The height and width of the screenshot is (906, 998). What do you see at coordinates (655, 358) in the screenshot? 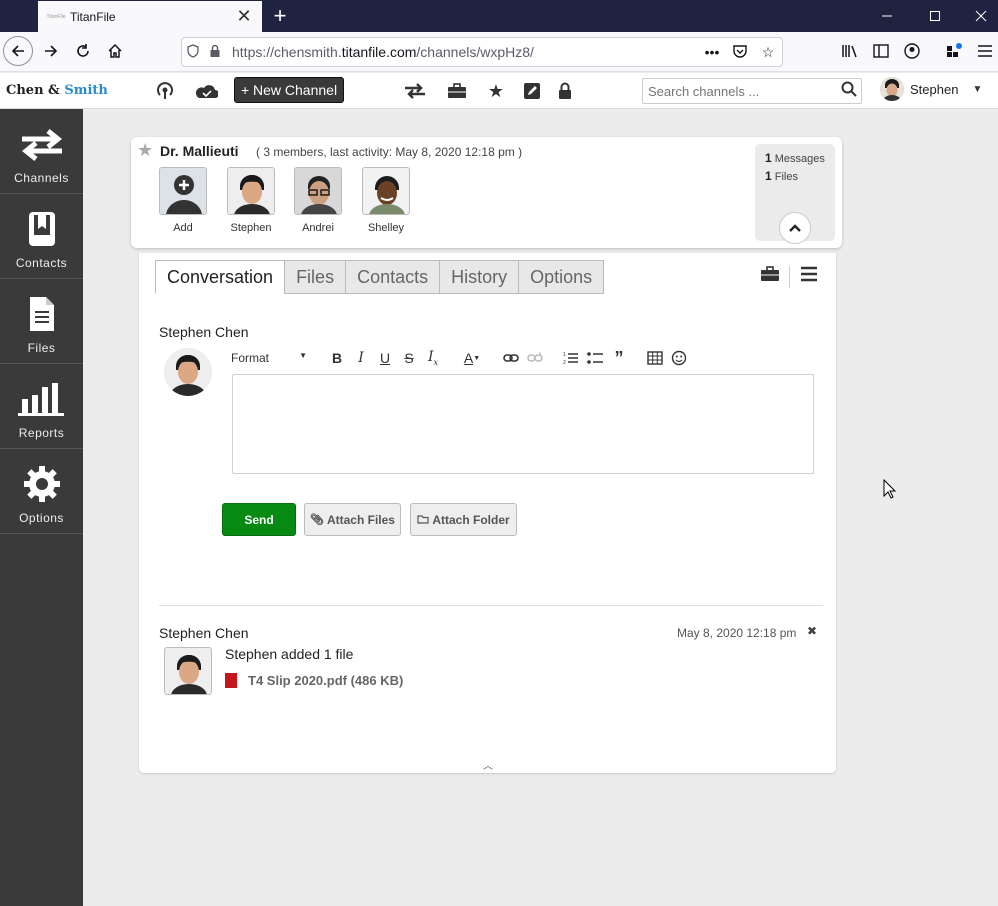
I see `table-icon` at bounding box center [655, 358].